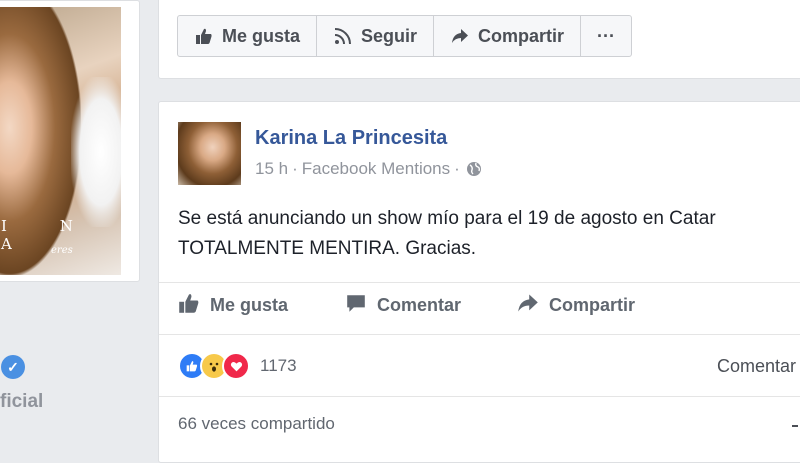  What do you see at coordinates (419, 305) in the screenshot?
I see `post-comment-label: Comentar` at bounding box center [419, 305].